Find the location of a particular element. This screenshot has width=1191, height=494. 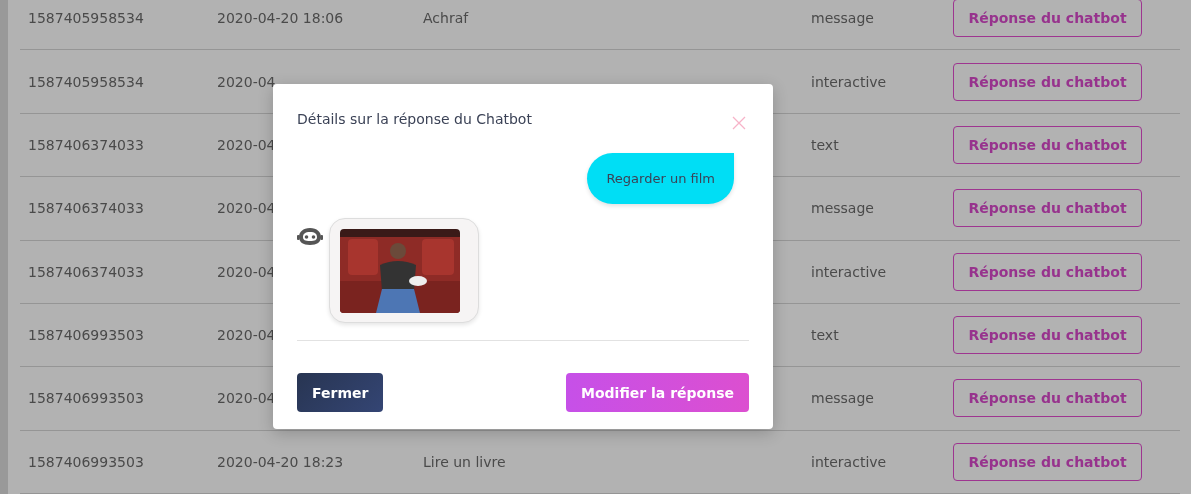

modal-title: Détails sur la réponse du Chatbot is located at coordinates (414, 119).